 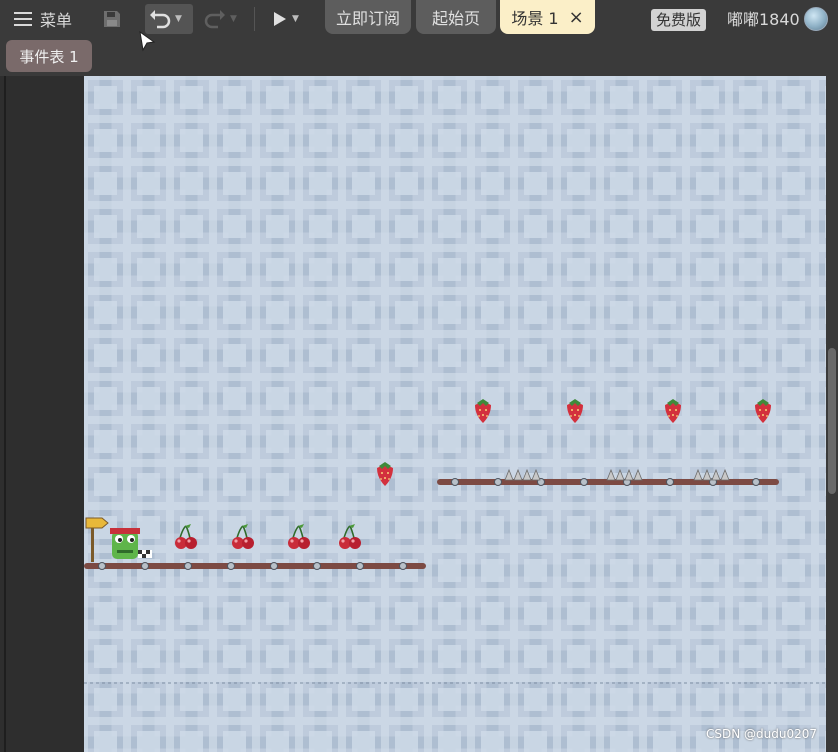 What do you see at coordinates (280, 19) in the screenshot?
I see `play-icon` at bounding box center [280, 19].